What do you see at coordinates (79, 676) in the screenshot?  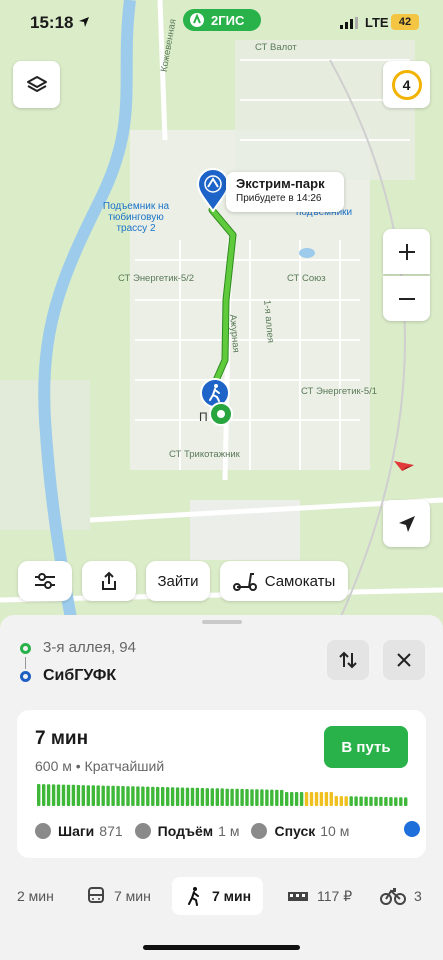 I see `destination-field: СибГУФК` at bounding box center [79, 676].